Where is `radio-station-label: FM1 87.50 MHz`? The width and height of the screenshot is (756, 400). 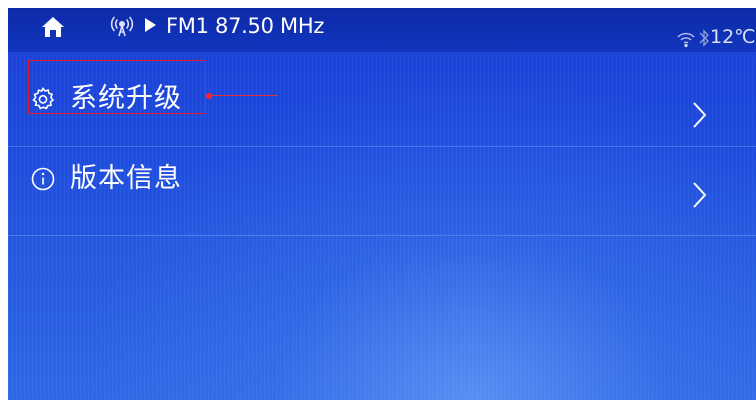 radio-station-label: FM1 87.50 MHz is located at coordinates (245, 26).